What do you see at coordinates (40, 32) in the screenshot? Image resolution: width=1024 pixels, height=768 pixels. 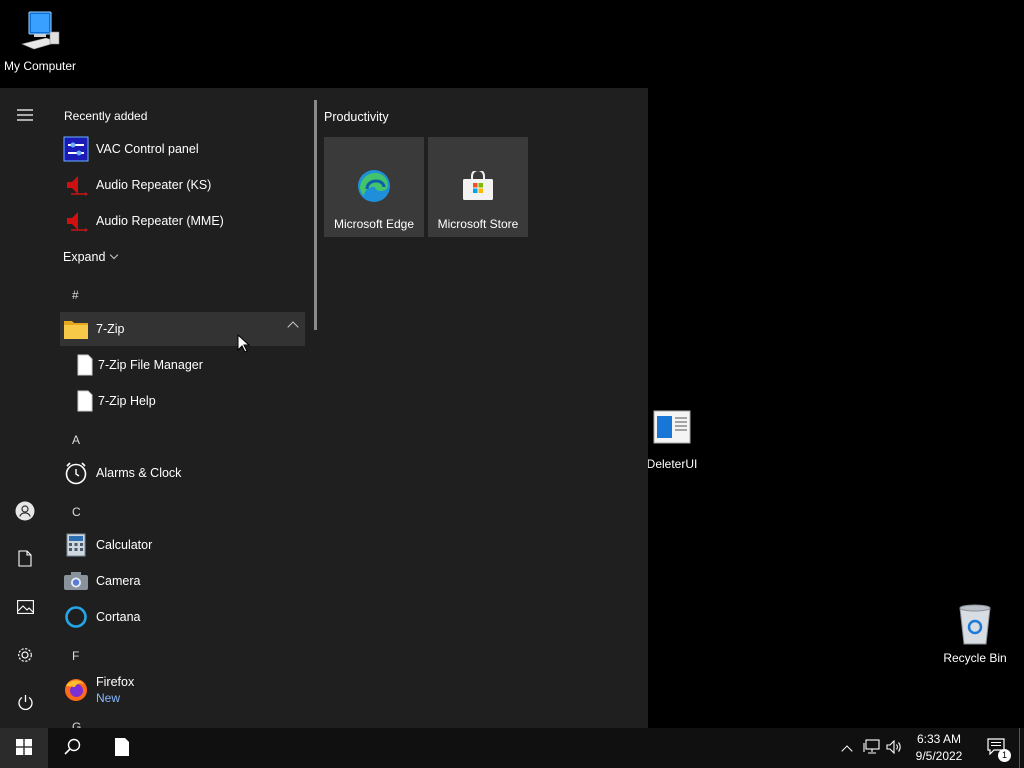 I see `computer-icon` at bounding box center [40, 32].